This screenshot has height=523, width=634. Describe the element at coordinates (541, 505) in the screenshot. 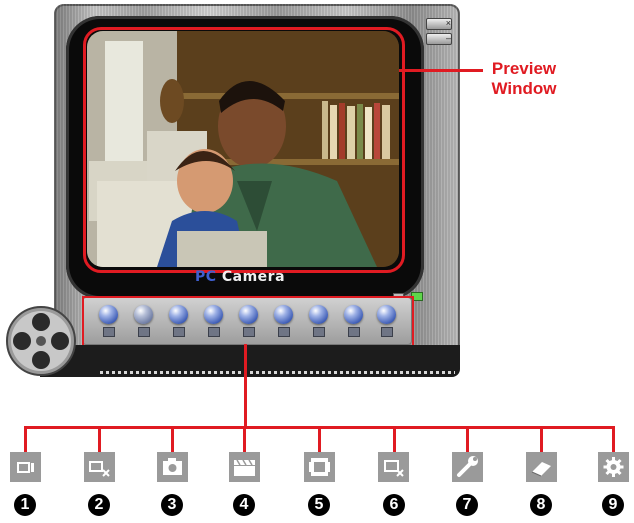

I see `number-badge-8: 8` at that location.